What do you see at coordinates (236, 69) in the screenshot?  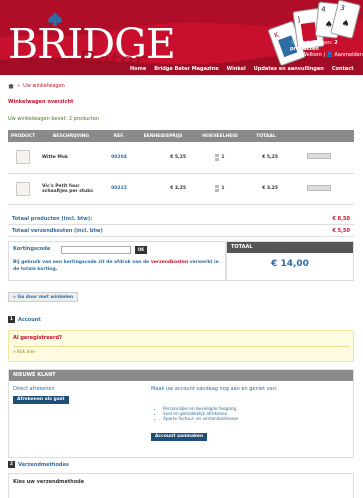 I see `nav-item-shop: Winkel` at bounding box center [236, 69].